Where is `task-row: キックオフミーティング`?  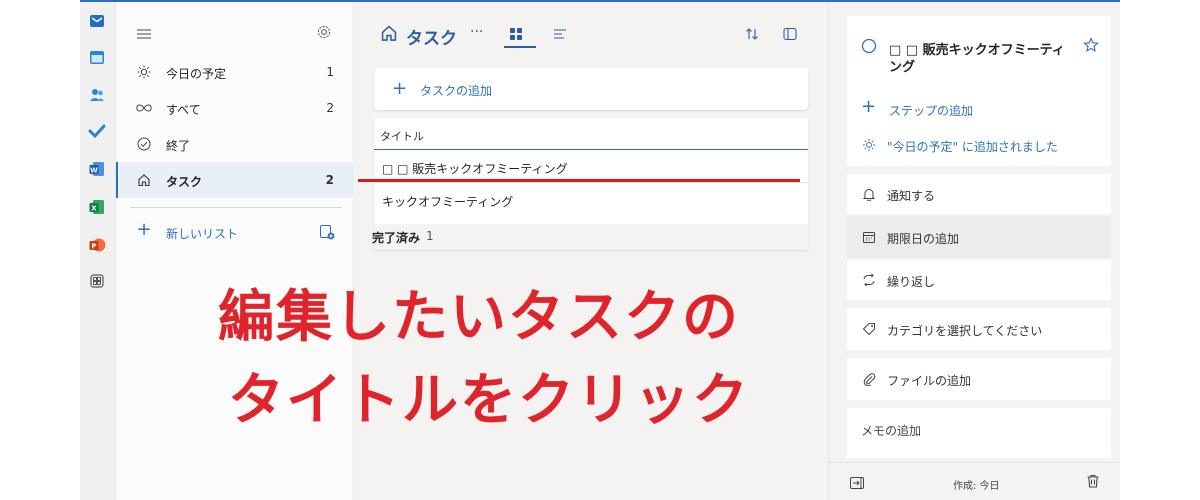
task-row: キックオフミーティング is located at coordinates (591, 200).